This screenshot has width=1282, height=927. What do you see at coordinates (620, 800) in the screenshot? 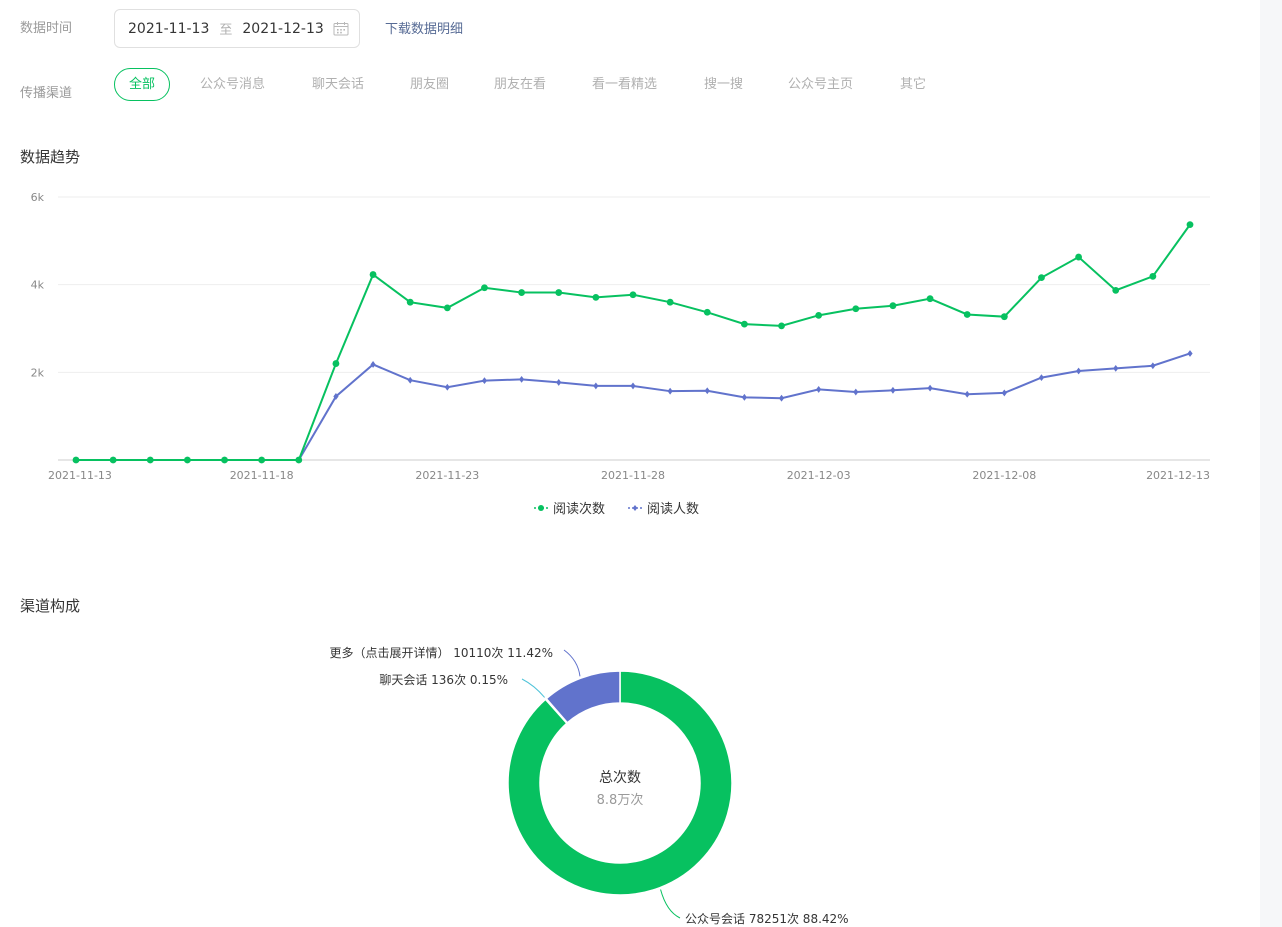
I see `donut-center-value: 8.8万次` at bounding box center [620, 800].